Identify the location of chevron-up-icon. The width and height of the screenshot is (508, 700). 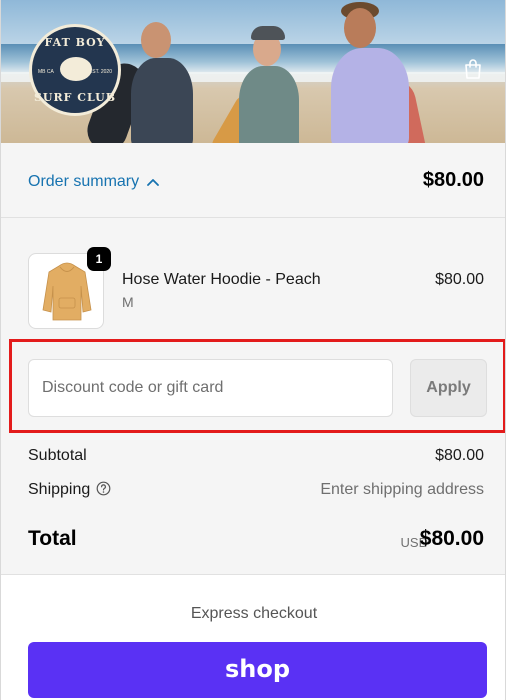
(153, 182).